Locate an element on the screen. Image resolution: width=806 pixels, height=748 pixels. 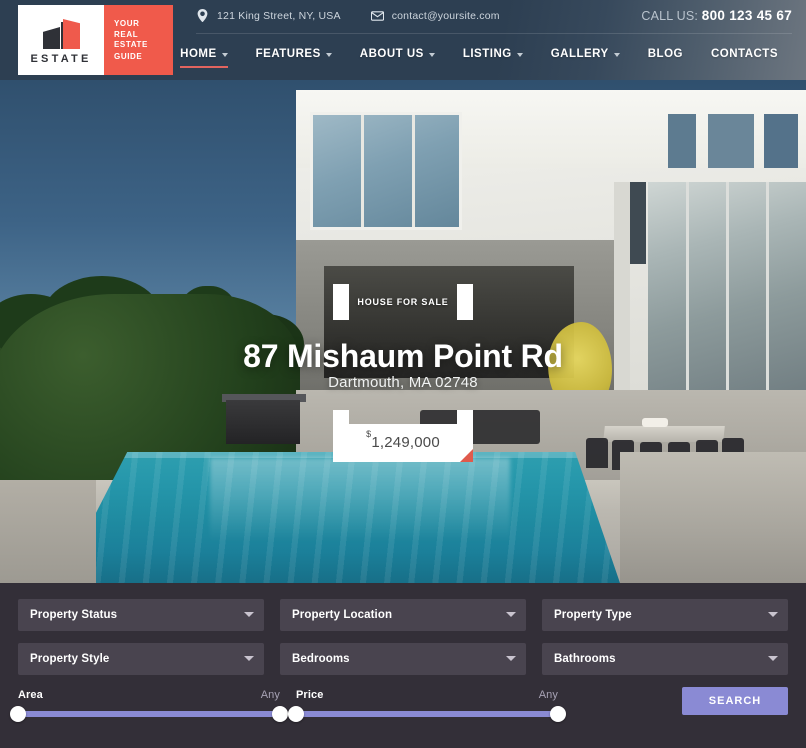
logo-tagline-line-2: REAL ESTATE is located at coordinates (131, 39).